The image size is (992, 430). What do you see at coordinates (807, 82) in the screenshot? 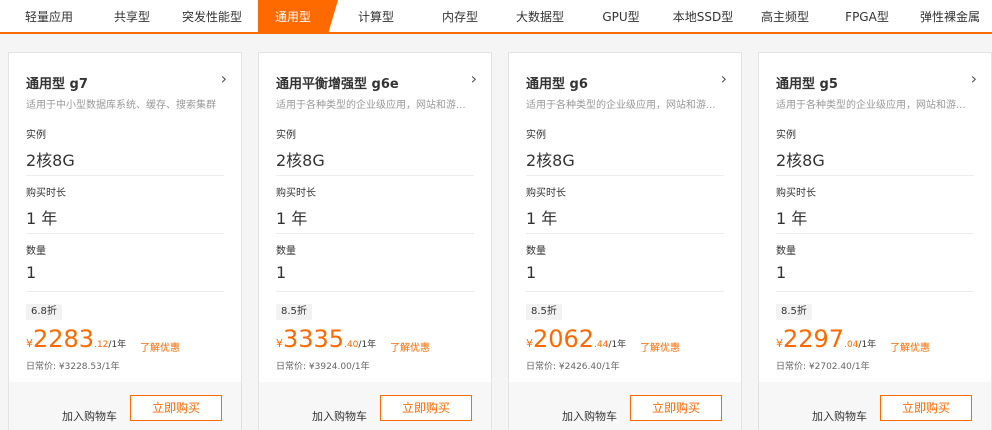
I see `card-title: 通用型 g5` at bounding box center [807, 82].